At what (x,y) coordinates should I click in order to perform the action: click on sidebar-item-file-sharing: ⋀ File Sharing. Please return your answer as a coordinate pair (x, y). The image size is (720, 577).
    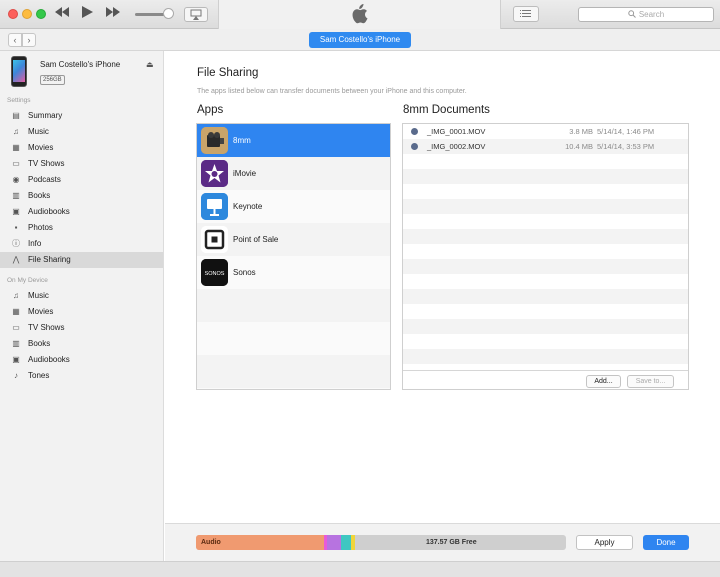
    Looking at the image, I should click on (81, 260).